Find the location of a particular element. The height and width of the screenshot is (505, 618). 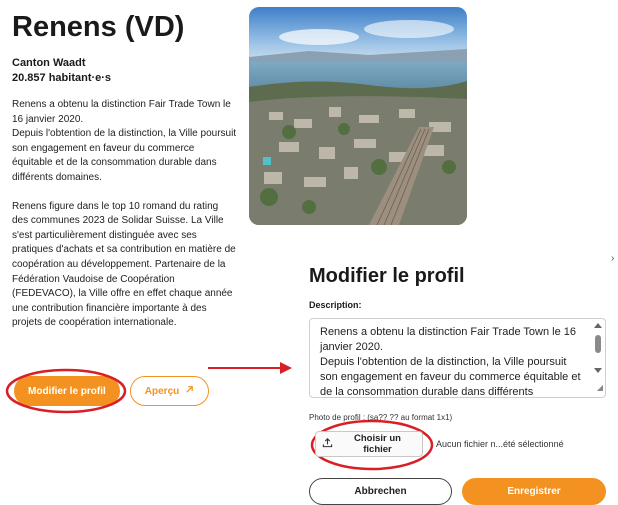

upload-icon is located at coordinates (327, 444).